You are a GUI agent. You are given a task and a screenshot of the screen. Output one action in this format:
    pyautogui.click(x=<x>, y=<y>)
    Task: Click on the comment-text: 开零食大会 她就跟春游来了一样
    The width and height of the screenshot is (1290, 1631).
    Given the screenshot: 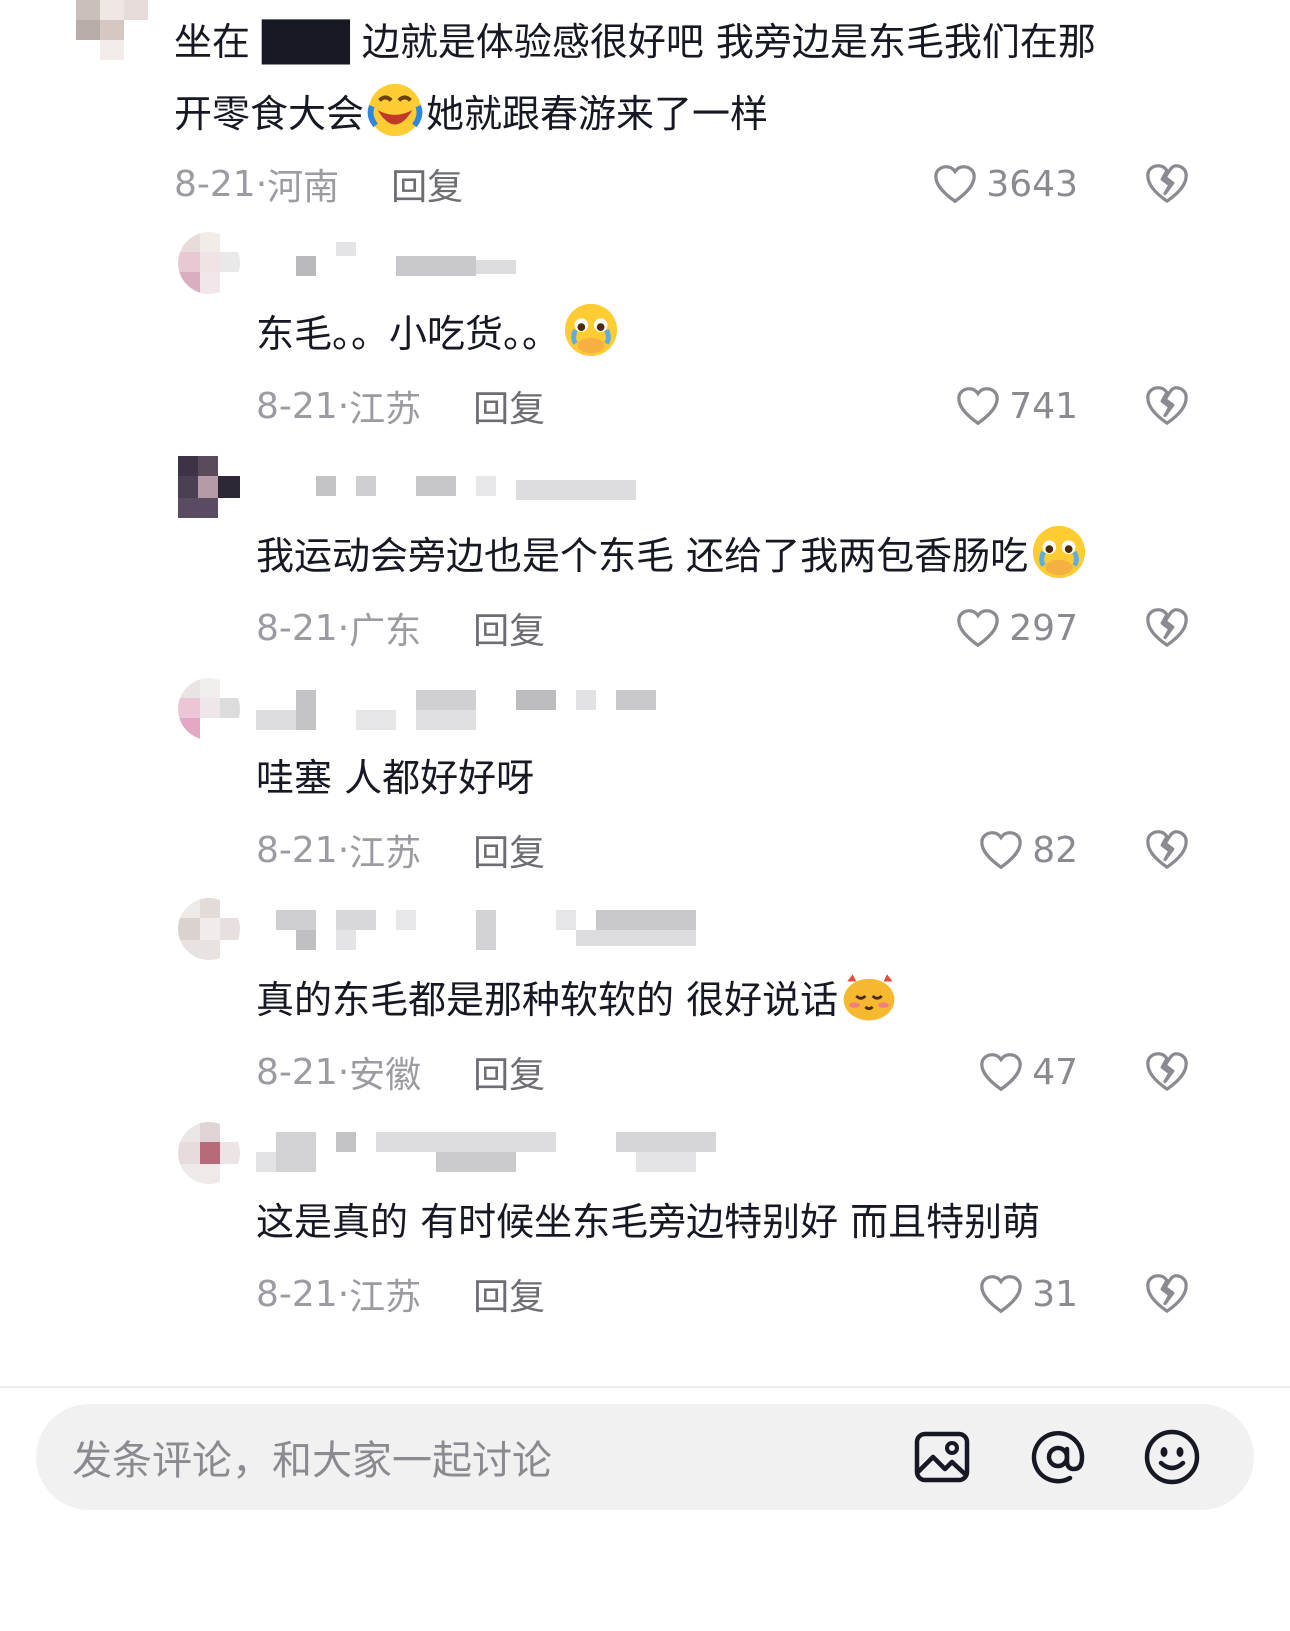 What is the action you would take?
    pyautogui.click(x=471, y=114)
    